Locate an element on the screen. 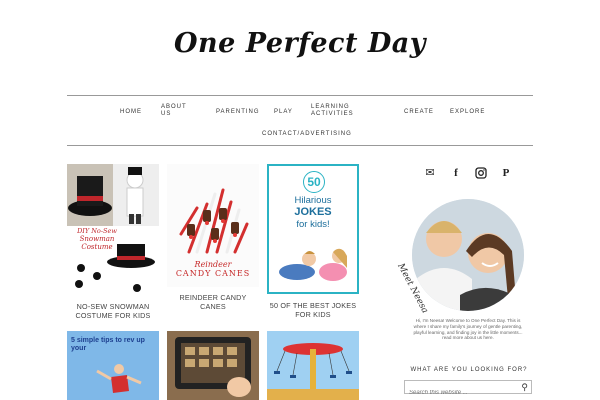 The image size is (600, 400). nav-item-create: CREATE is located at coordinates (419, 112).